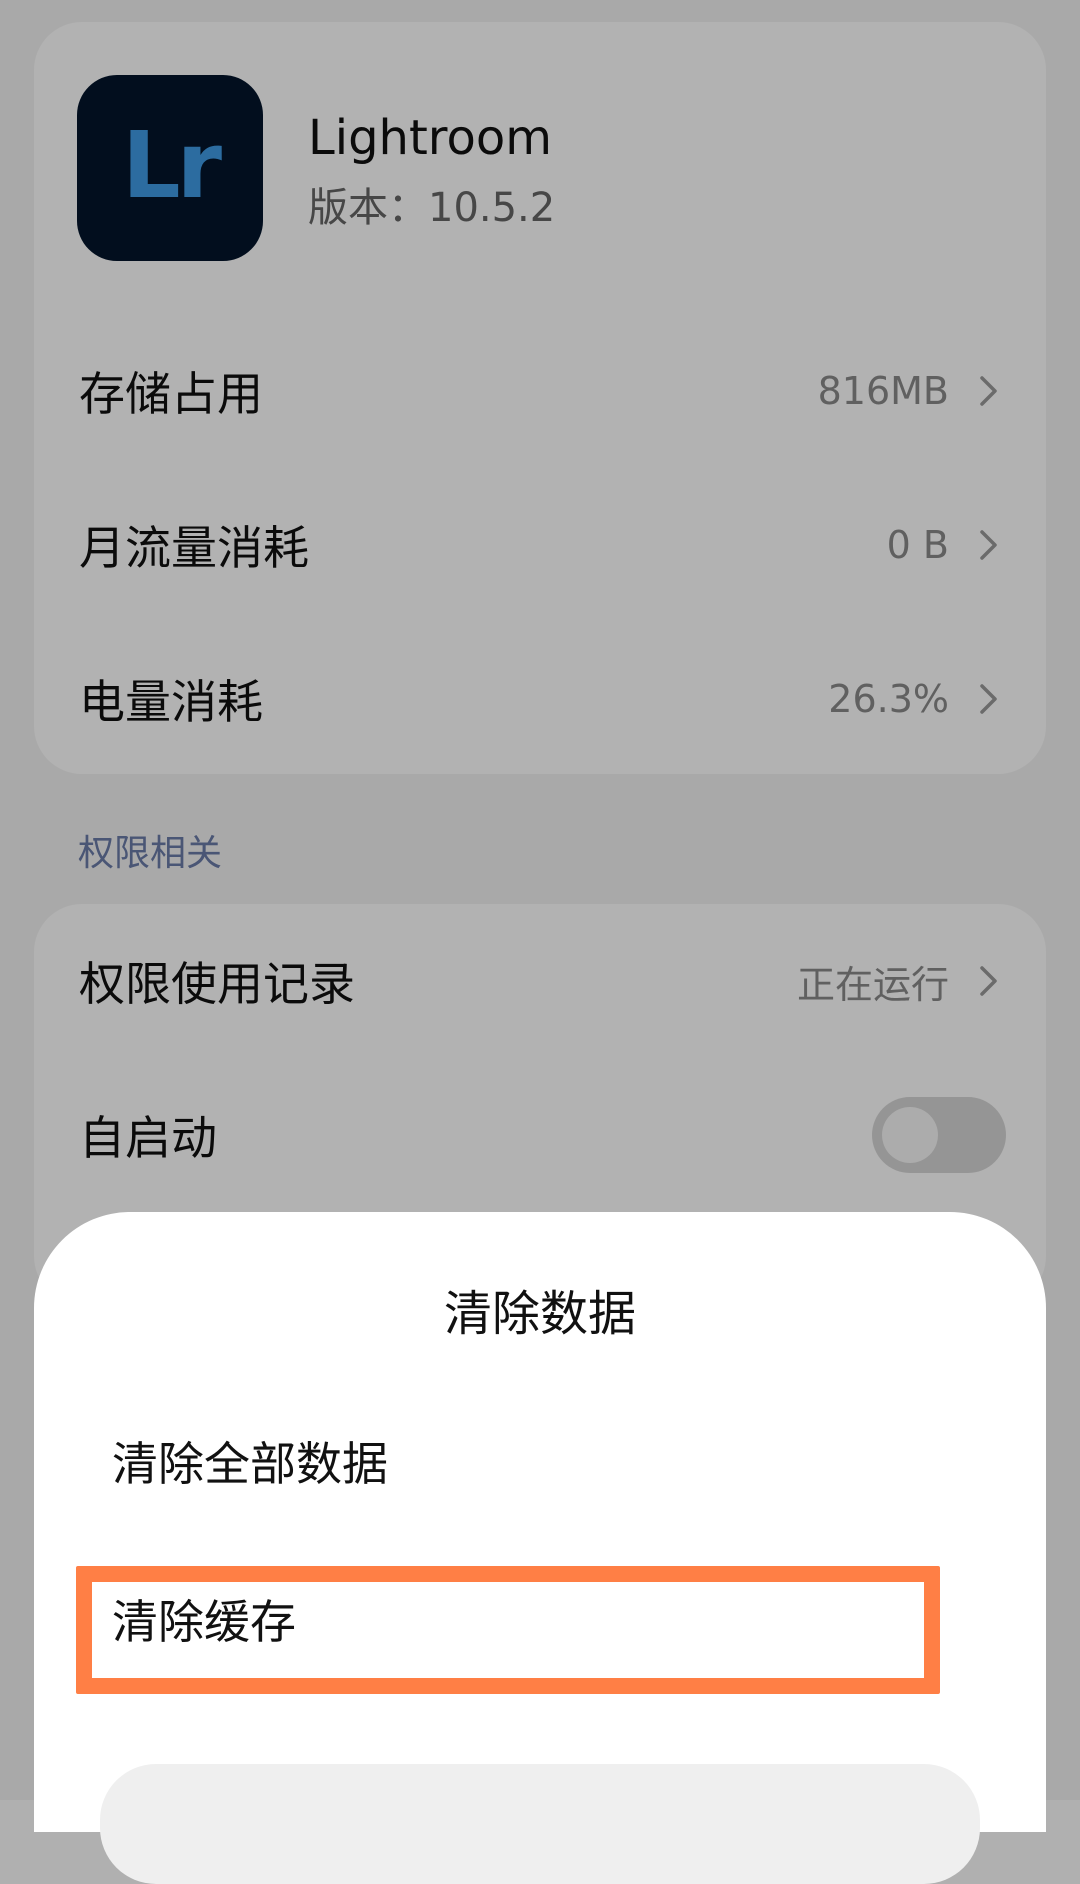  Describe the element at coordinates (539, 1314) in the screenshot. I see `sheet-title: 清除数据` at that location.